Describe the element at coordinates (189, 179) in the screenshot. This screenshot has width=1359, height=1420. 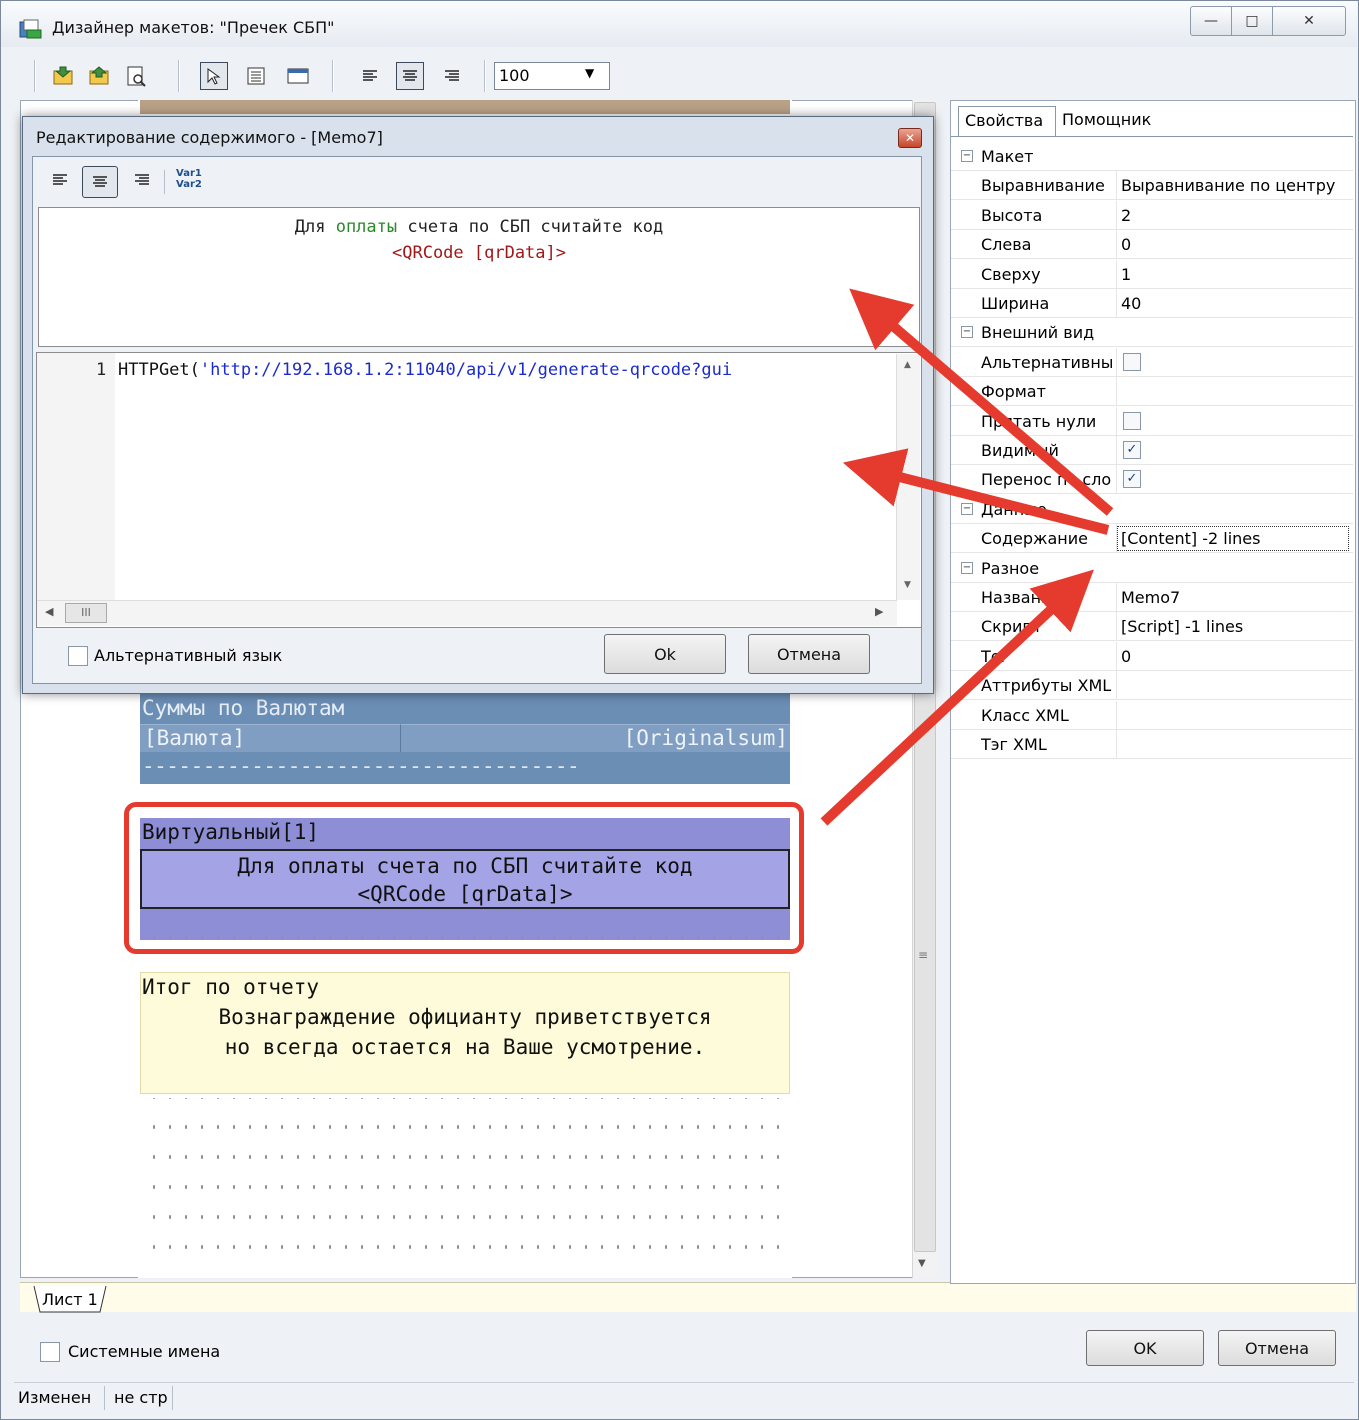
I see `insert-variable-button: Var1 Var2` at that location.